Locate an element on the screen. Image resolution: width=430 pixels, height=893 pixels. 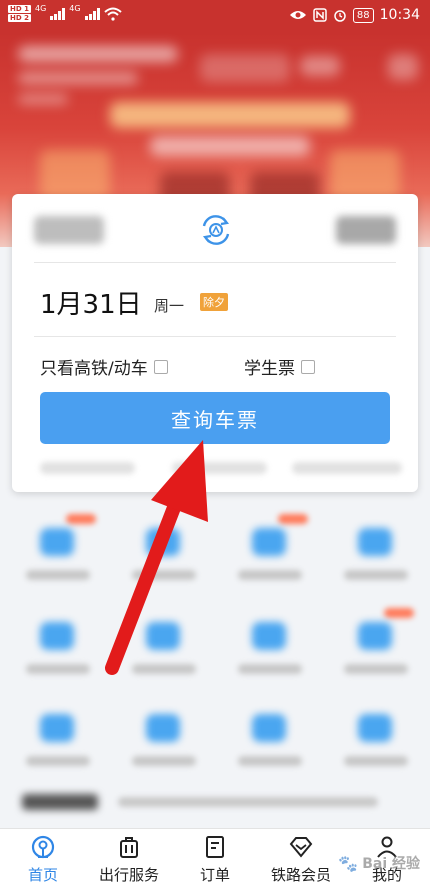
nav-travel-services-label: 出行服务 is located at coordinates (128, 875).